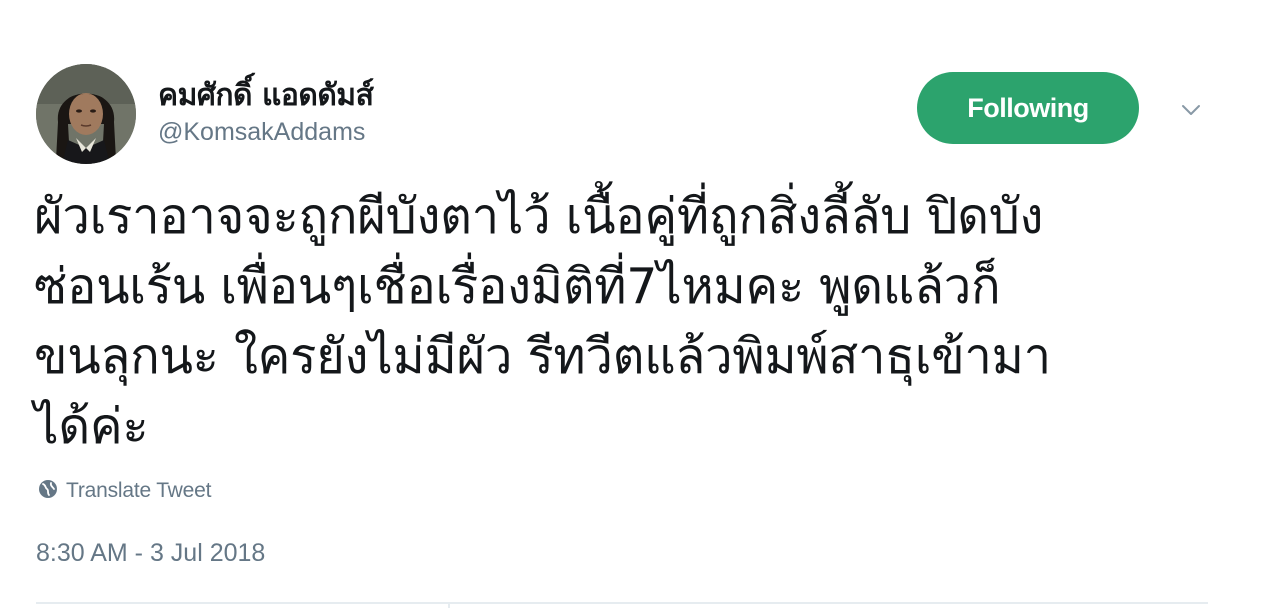 This screenshot has width=1280, height=608. What do you see at coordinates (1028, 108) in the screenshot?
I see `following-button: Following` at bounding box center [1028, 108].